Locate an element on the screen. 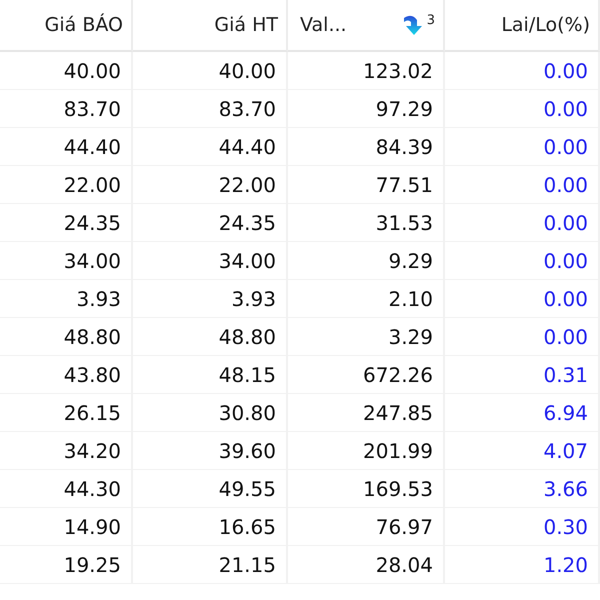 This screenshot has width=600, height=600. table-cell: 21.15 is located at coordinates (210, 565).